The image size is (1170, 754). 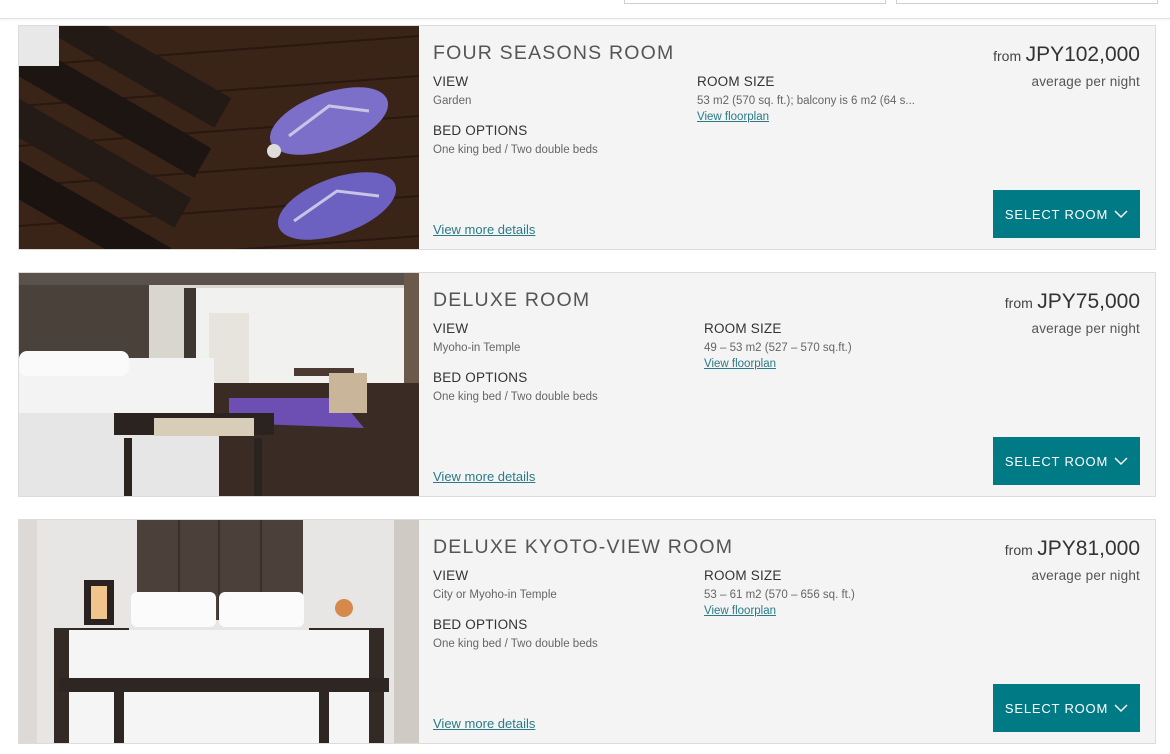 What do you see at coordinates (779, 595) in the screenshot?
I see `room-size-value: 53 – 61 m2 (570 – 656 sq. ft.)` at bounding box center [779, 595].